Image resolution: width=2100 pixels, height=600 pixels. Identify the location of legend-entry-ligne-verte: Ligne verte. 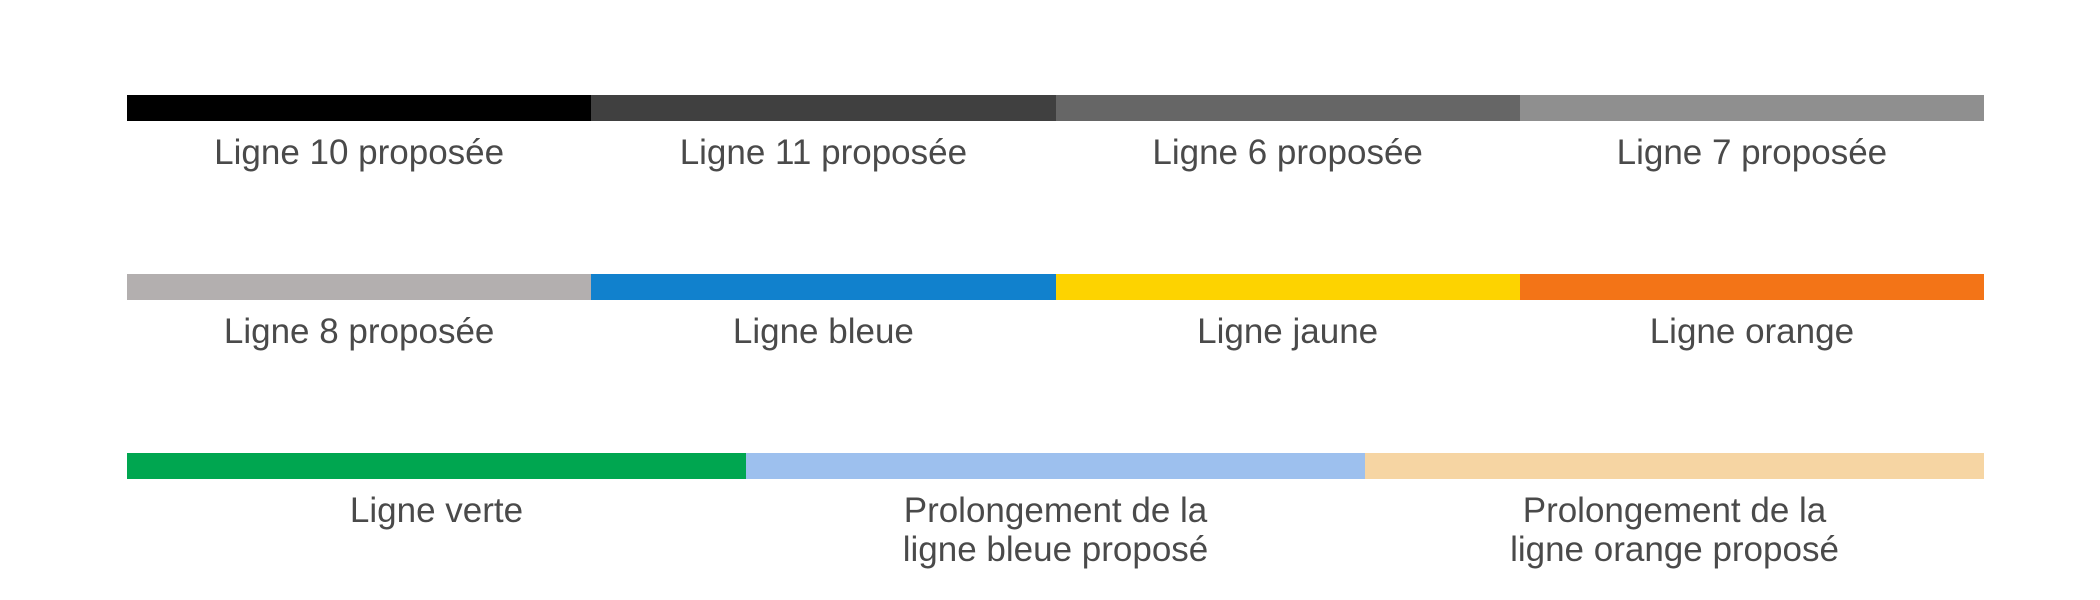
(436, 511).